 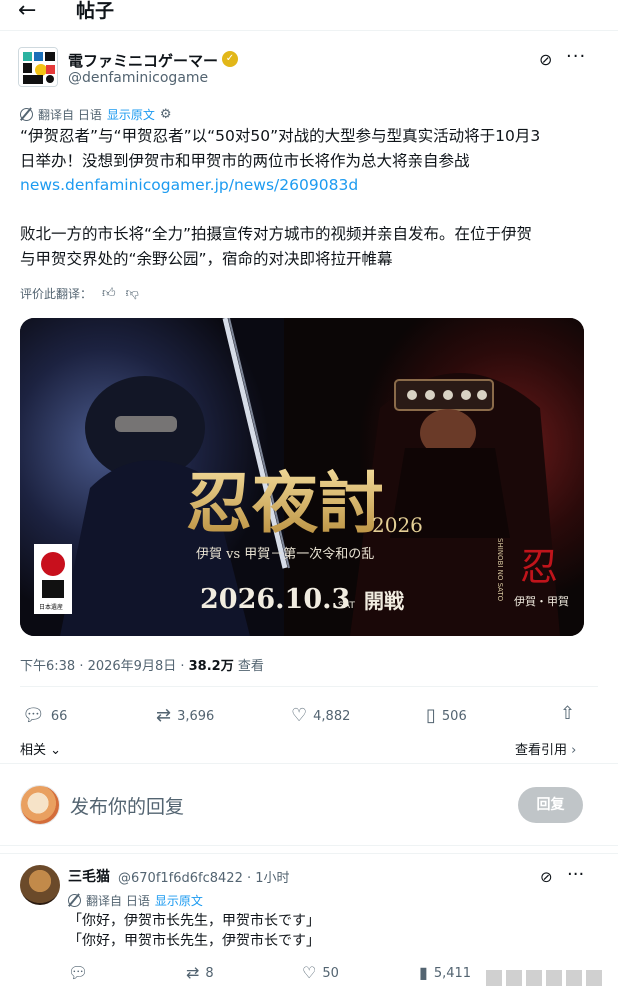 What do you see at coordinates (500, 570) in the screenshot?
I see `poster-side-text: SHINOBI NO SATO` at bounding box center [500, 570].